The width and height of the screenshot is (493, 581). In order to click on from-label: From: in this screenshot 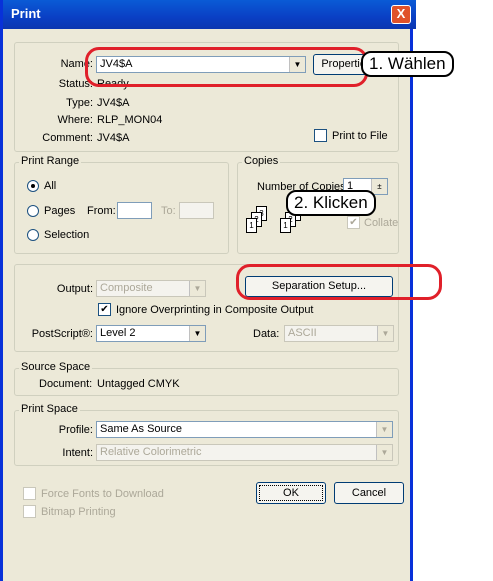, I will do `click(101, 211)`.